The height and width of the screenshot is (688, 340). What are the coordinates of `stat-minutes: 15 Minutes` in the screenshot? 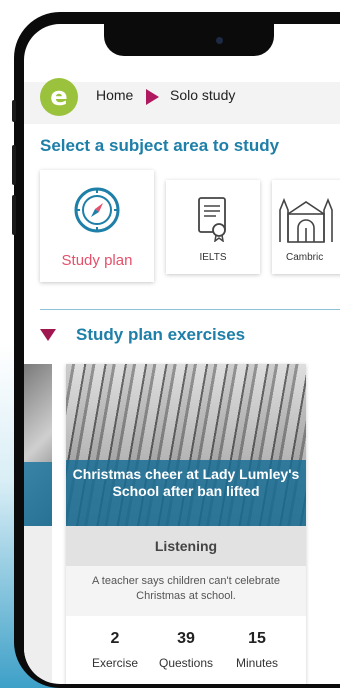 It's located at (257, 650).